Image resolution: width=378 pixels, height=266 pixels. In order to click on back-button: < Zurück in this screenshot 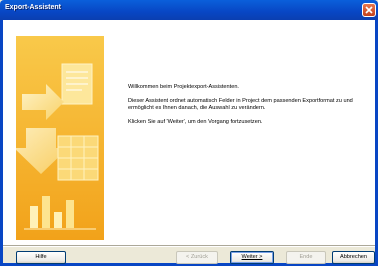, I will do `click(197, 257)`.